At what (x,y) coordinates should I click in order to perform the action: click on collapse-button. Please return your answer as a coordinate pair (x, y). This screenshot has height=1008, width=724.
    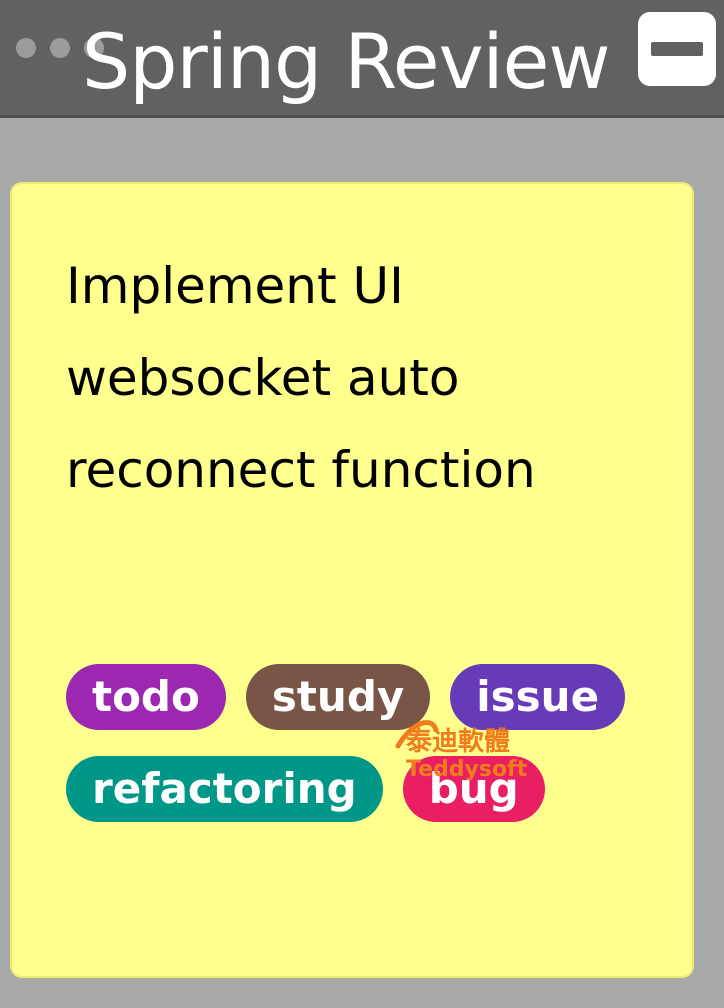
    Looking at the image, I should click on (677, 49).